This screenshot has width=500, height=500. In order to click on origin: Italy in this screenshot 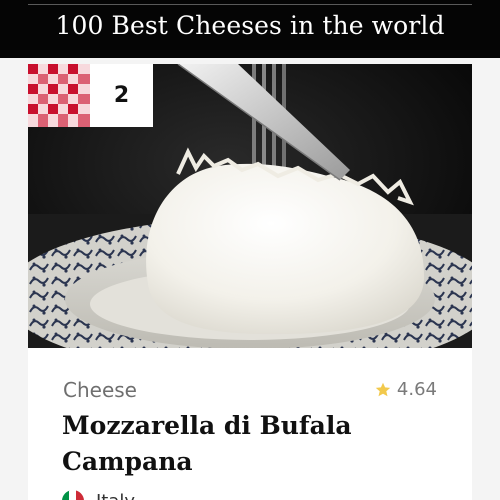, I will do `click(98, 495)`.